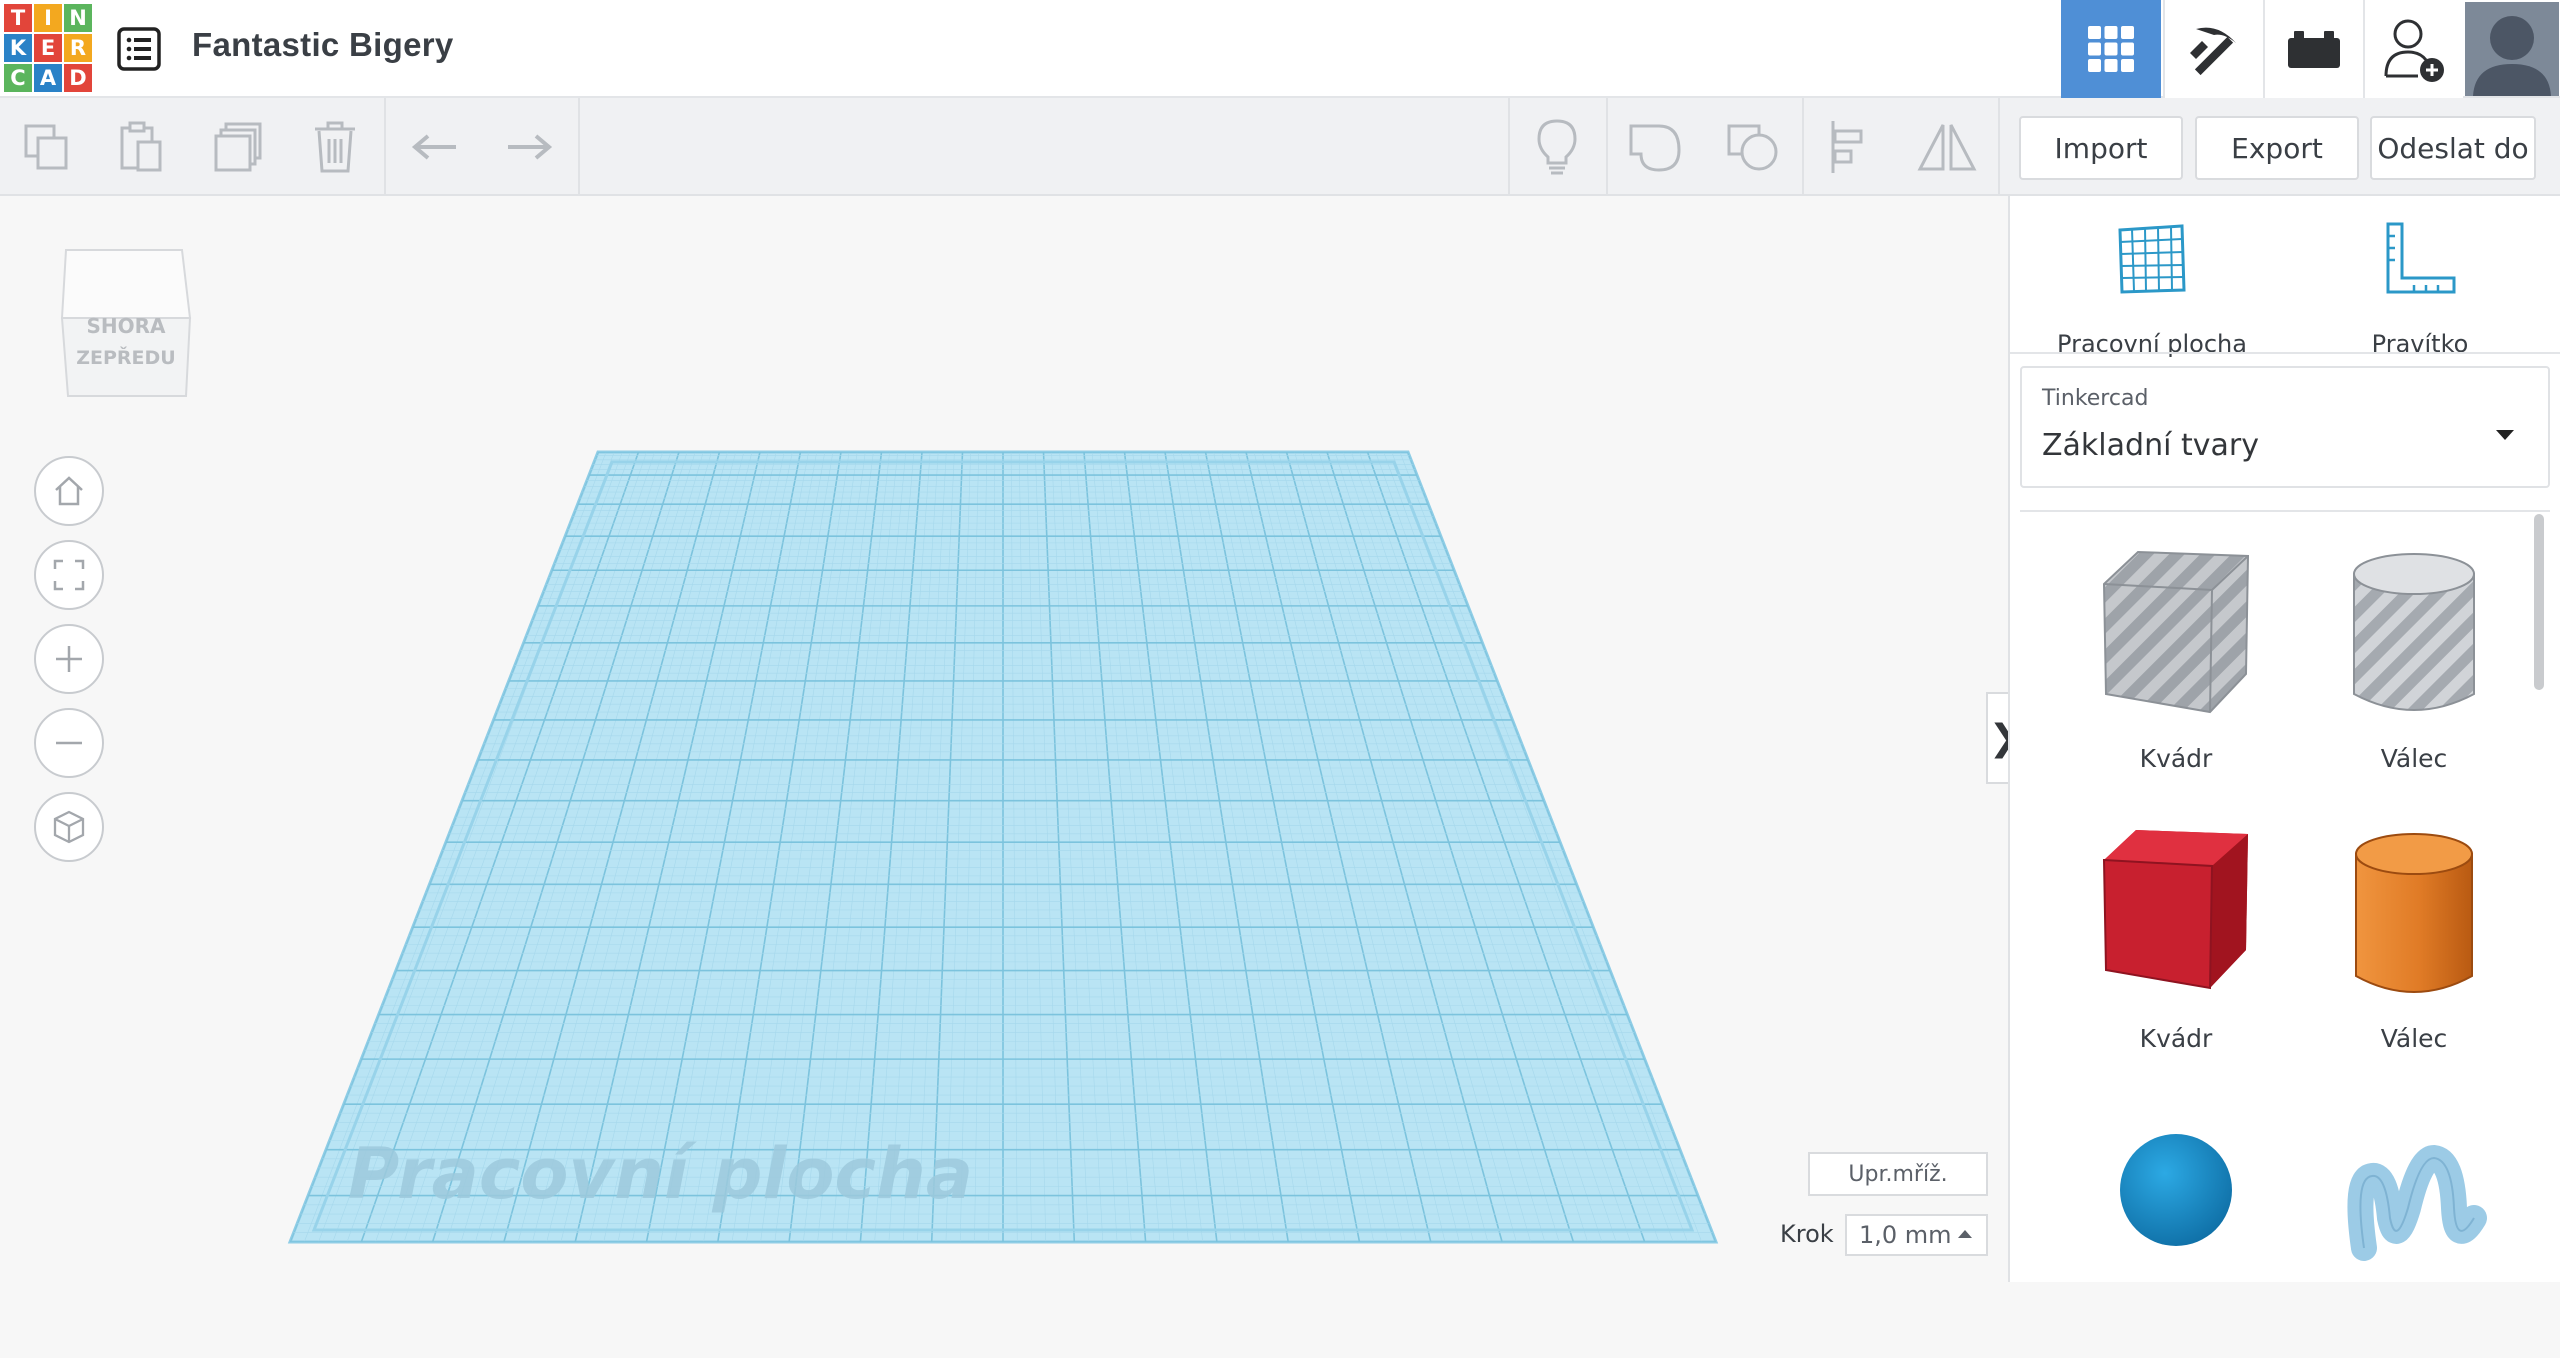 This screenshot has height=1358, width=2560. I want to click on 3d-design-view-button, so click(2111, 49).